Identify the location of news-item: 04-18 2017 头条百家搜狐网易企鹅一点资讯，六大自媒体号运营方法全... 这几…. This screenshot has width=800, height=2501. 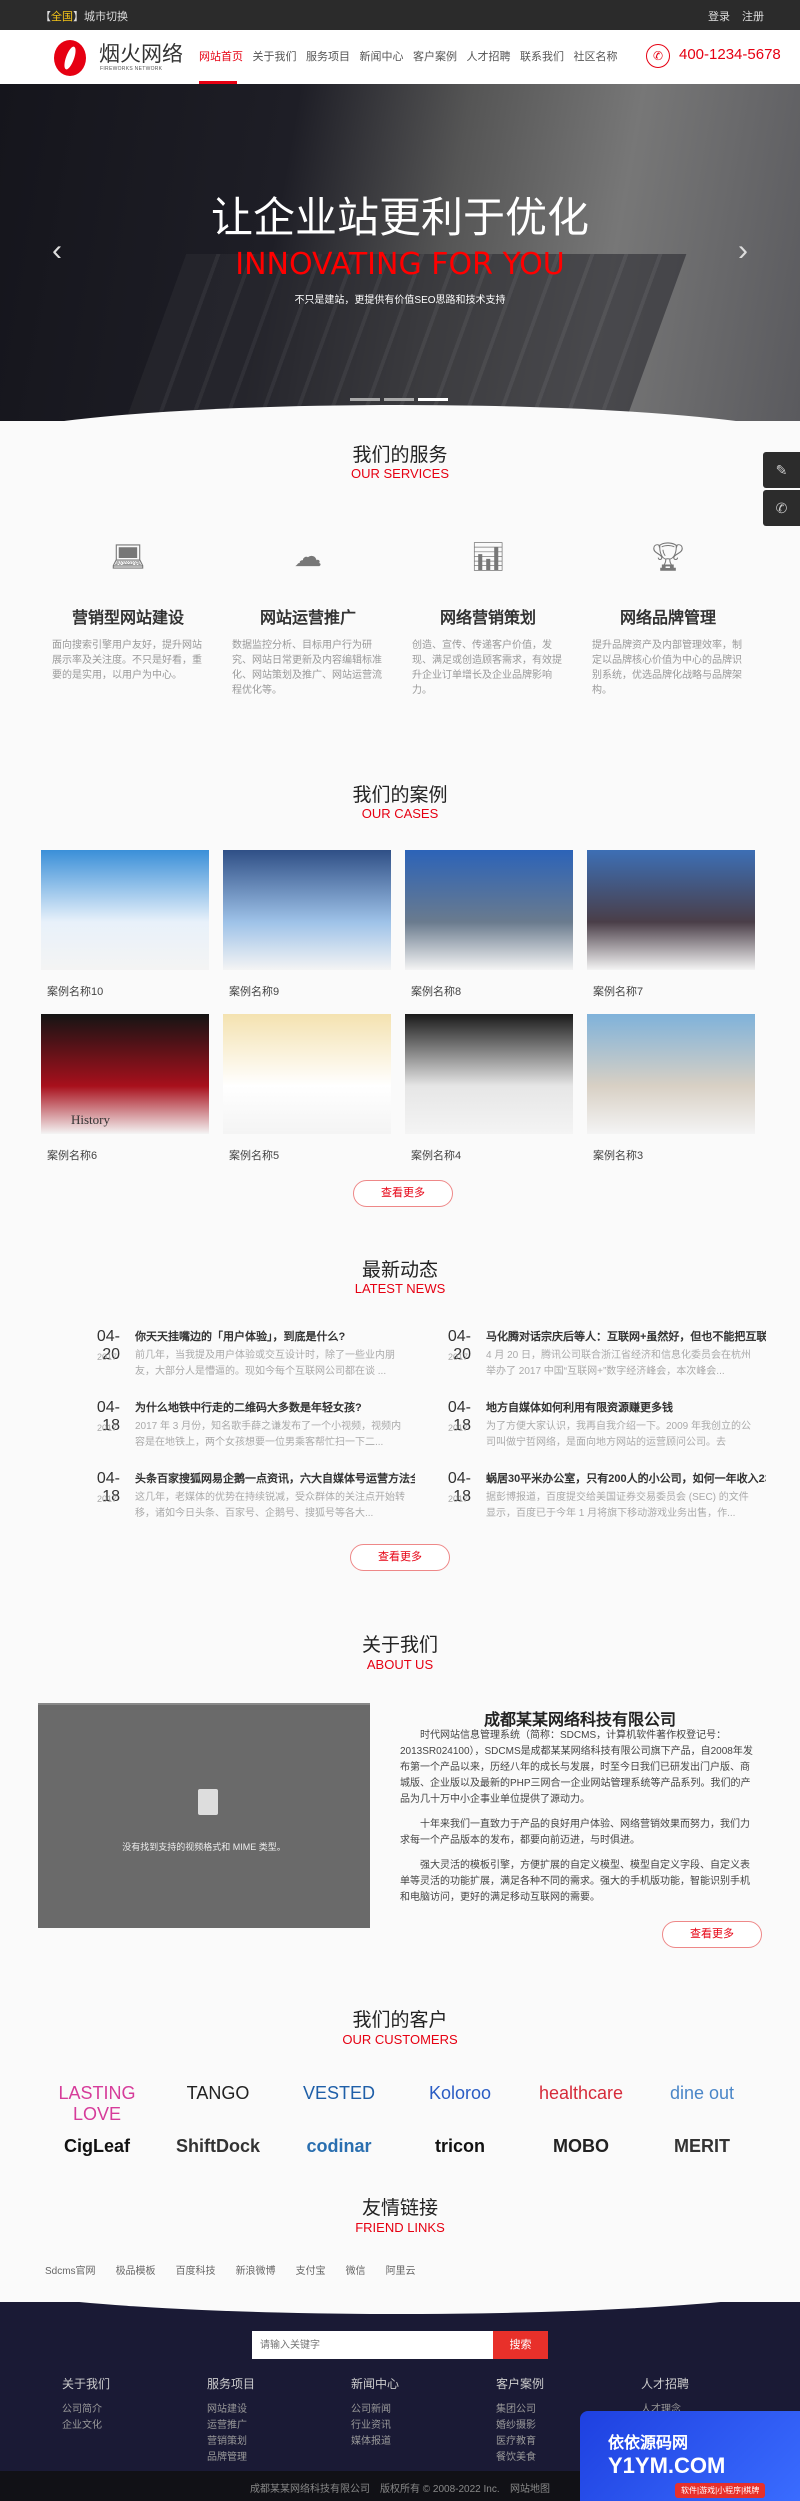
(247, 1500).